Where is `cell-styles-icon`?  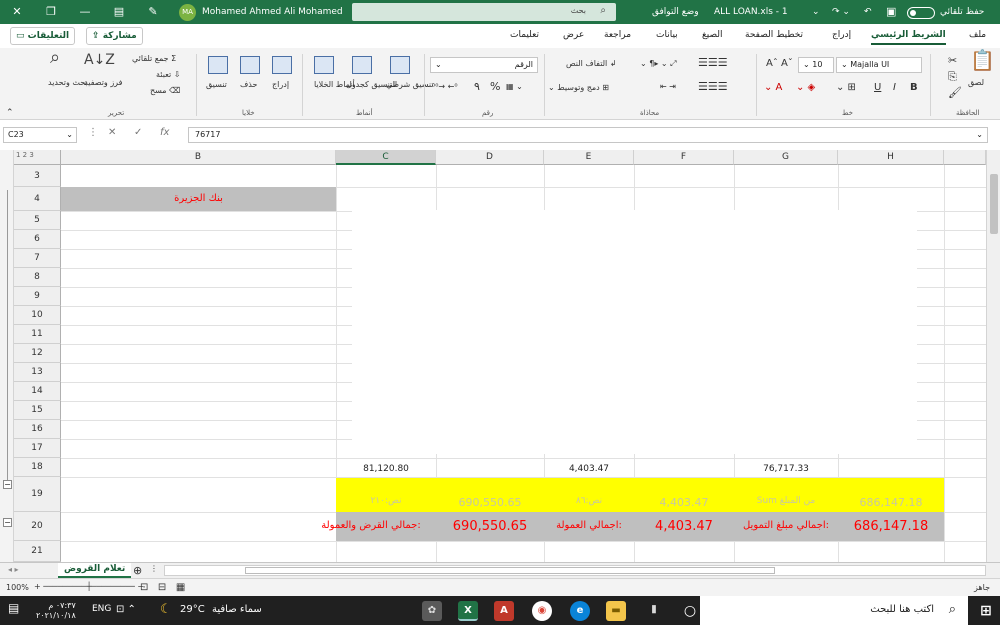
cell-styles-icon is located at coordinates (324, 65).